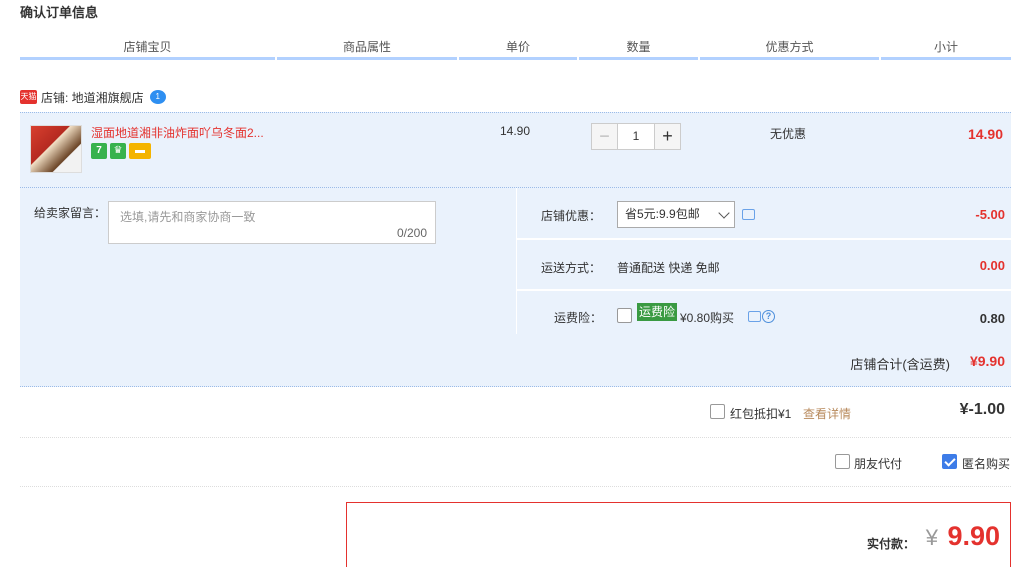 This screenshot has height=567, width=1019. I want to click on freight-insurance-tag: 运费险, so click(657, 312).